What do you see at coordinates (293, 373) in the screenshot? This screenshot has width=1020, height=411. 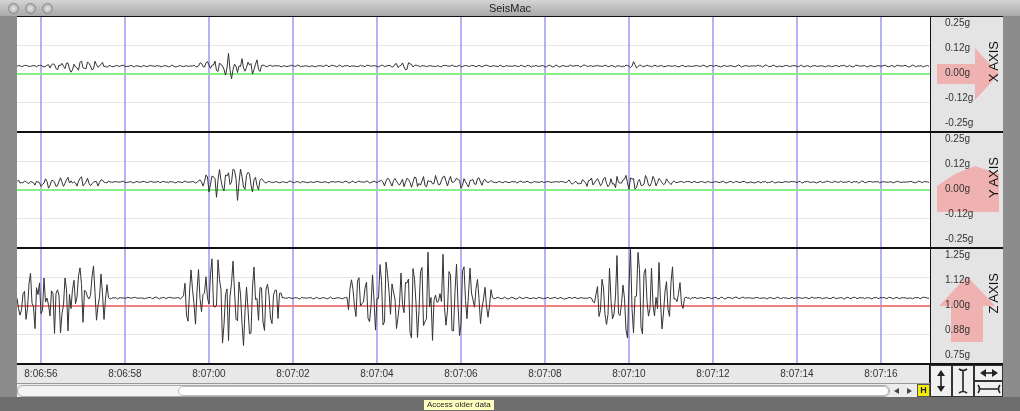 I see `time-label: 8:07:02` at bounding box center [293, 373].